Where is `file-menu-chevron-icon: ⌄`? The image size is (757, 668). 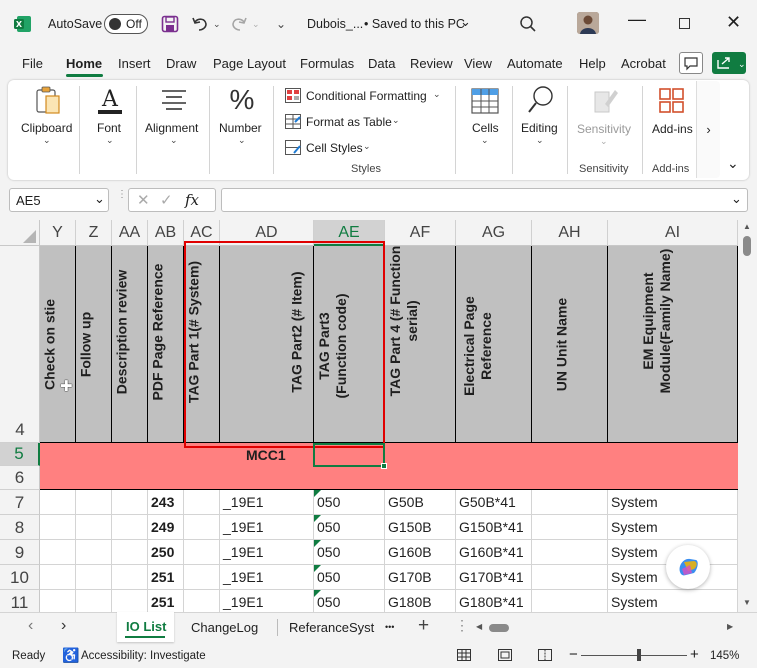 file-menu-chevron-icon: ⌄ is located at coordinates (465, 22).